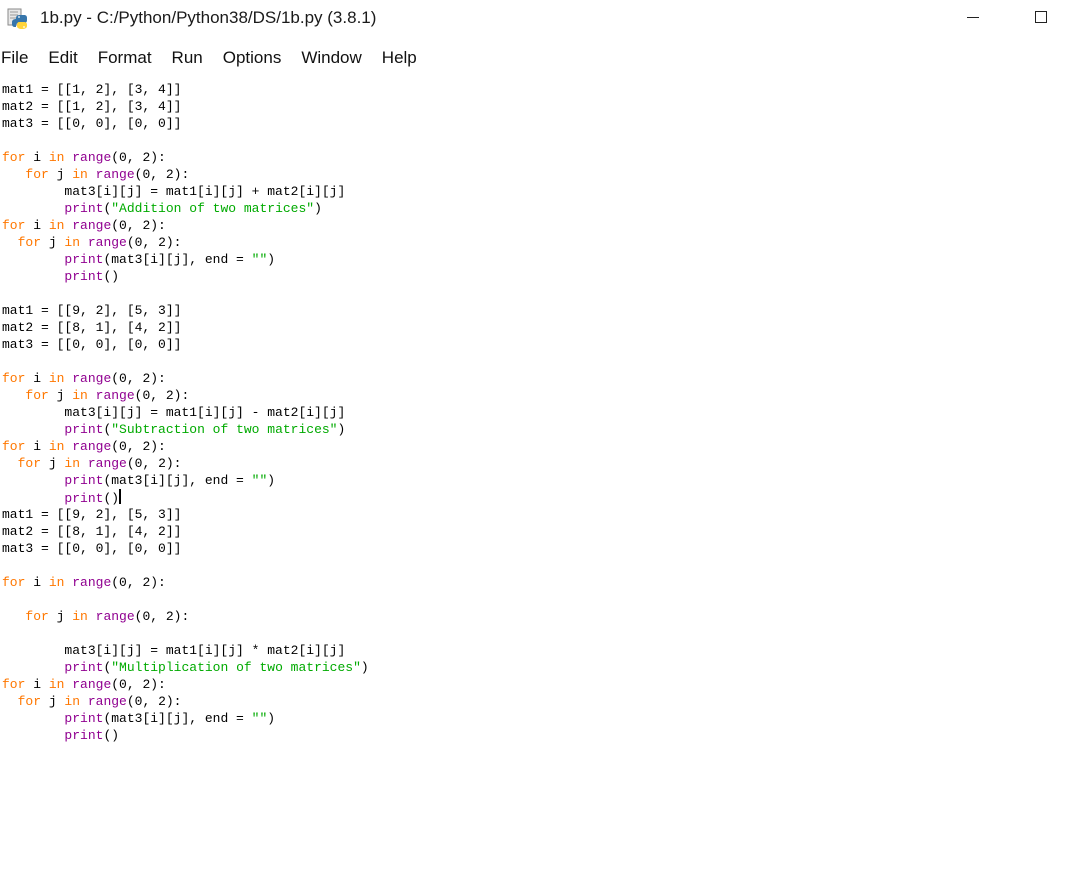  What do you see at coordinates (252, 58) in the screenshot?
I see `menu-options: Options` at bounding box center [252, 58].